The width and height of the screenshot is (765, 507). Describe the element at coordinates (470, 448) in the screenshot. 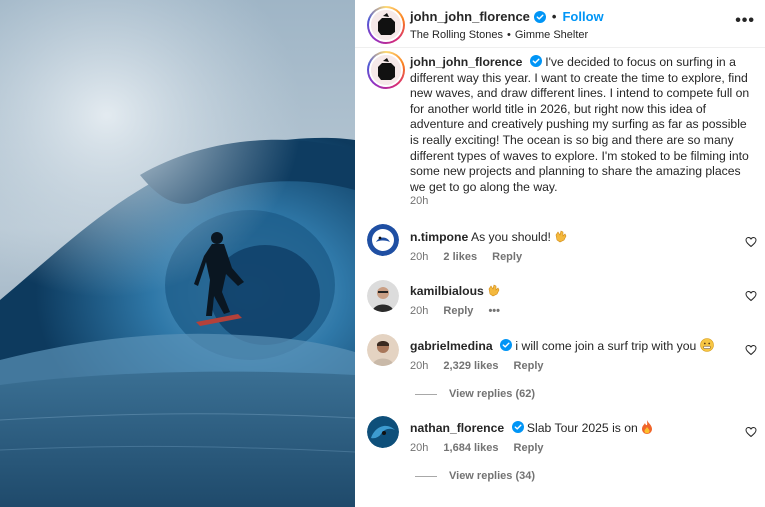

I see `comment-likes: 1,684 likes` at that location.